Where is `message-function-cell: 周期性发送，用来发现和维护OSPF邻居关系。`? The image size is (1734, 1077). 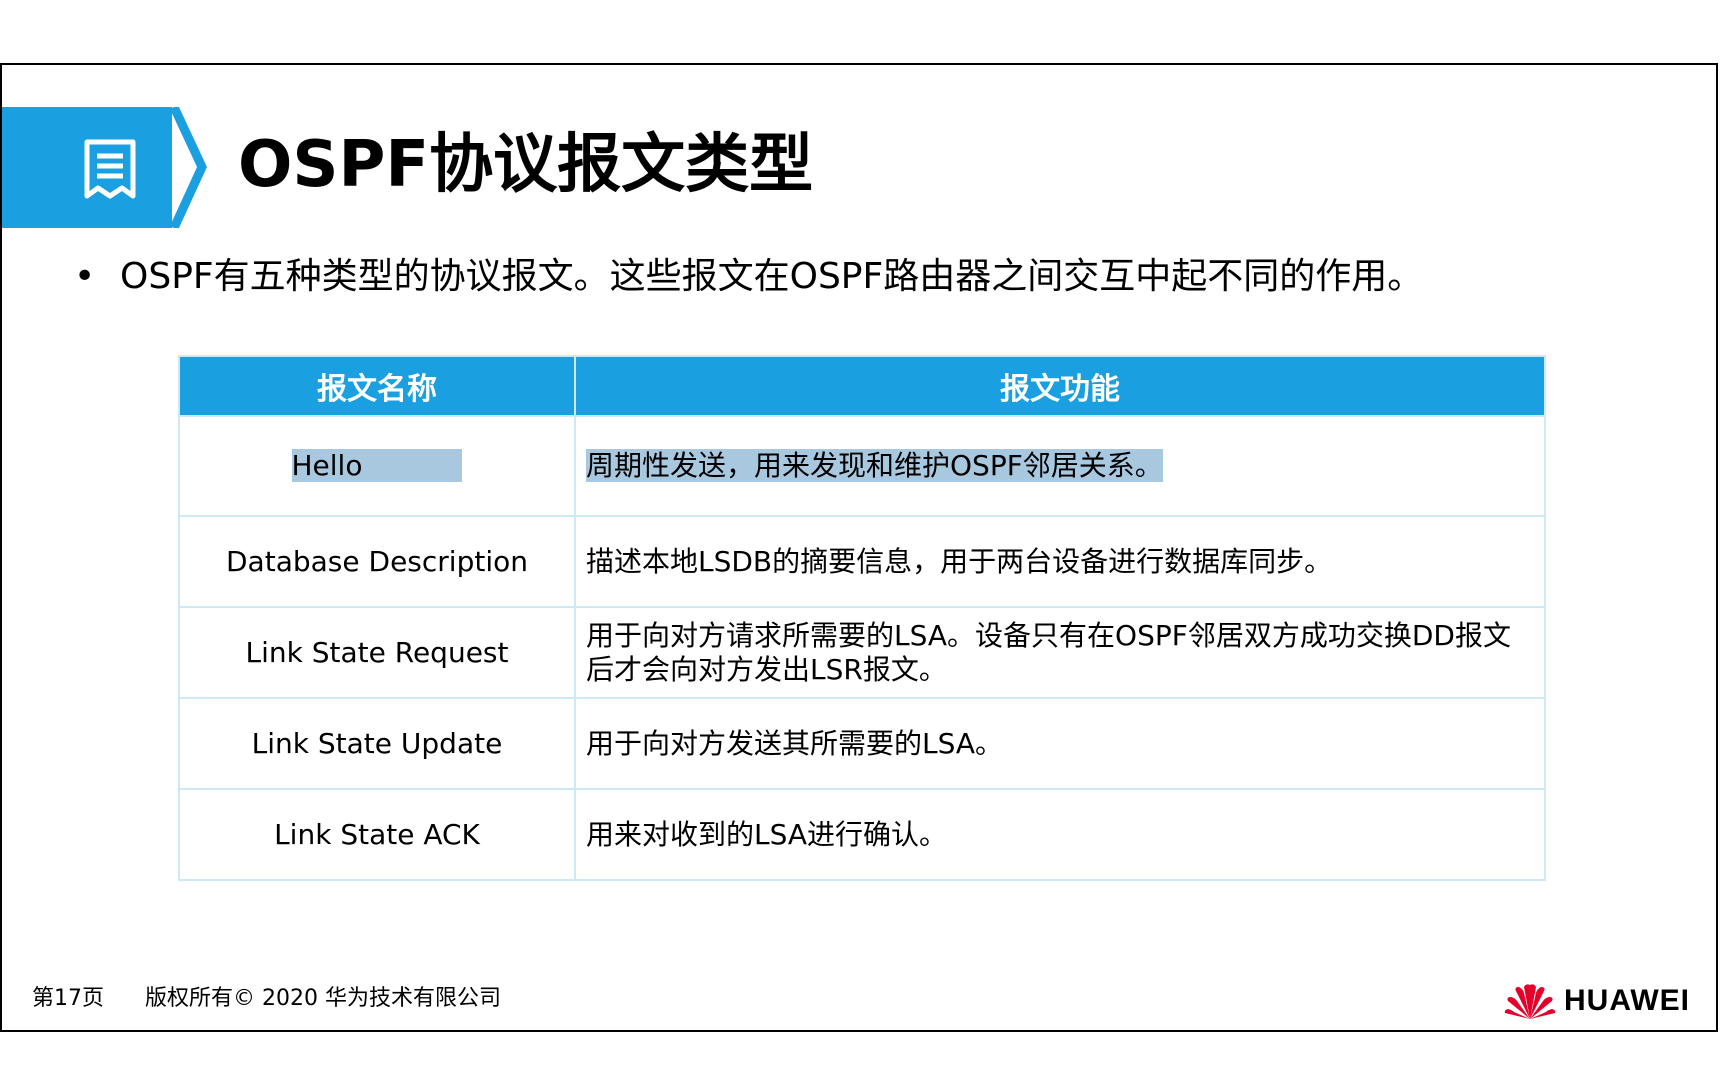 message-function-cell: 周期性发送，用来发现和维护OSPF邻居关系。 is located at coordinates (1060, 466).